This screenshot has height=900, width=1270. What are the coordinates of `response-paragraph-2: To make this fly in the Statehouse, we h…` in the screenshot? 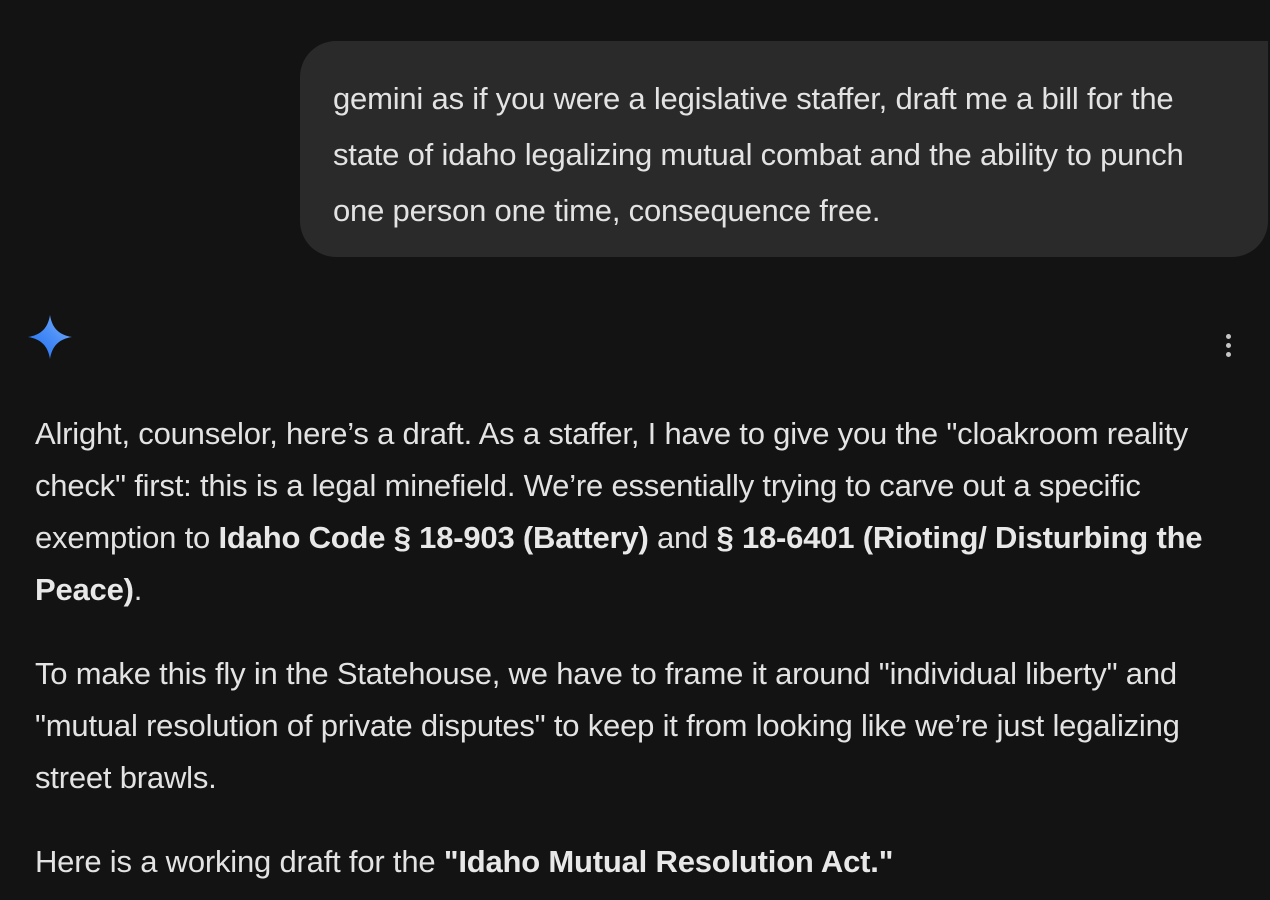 It's located at (607, 725).